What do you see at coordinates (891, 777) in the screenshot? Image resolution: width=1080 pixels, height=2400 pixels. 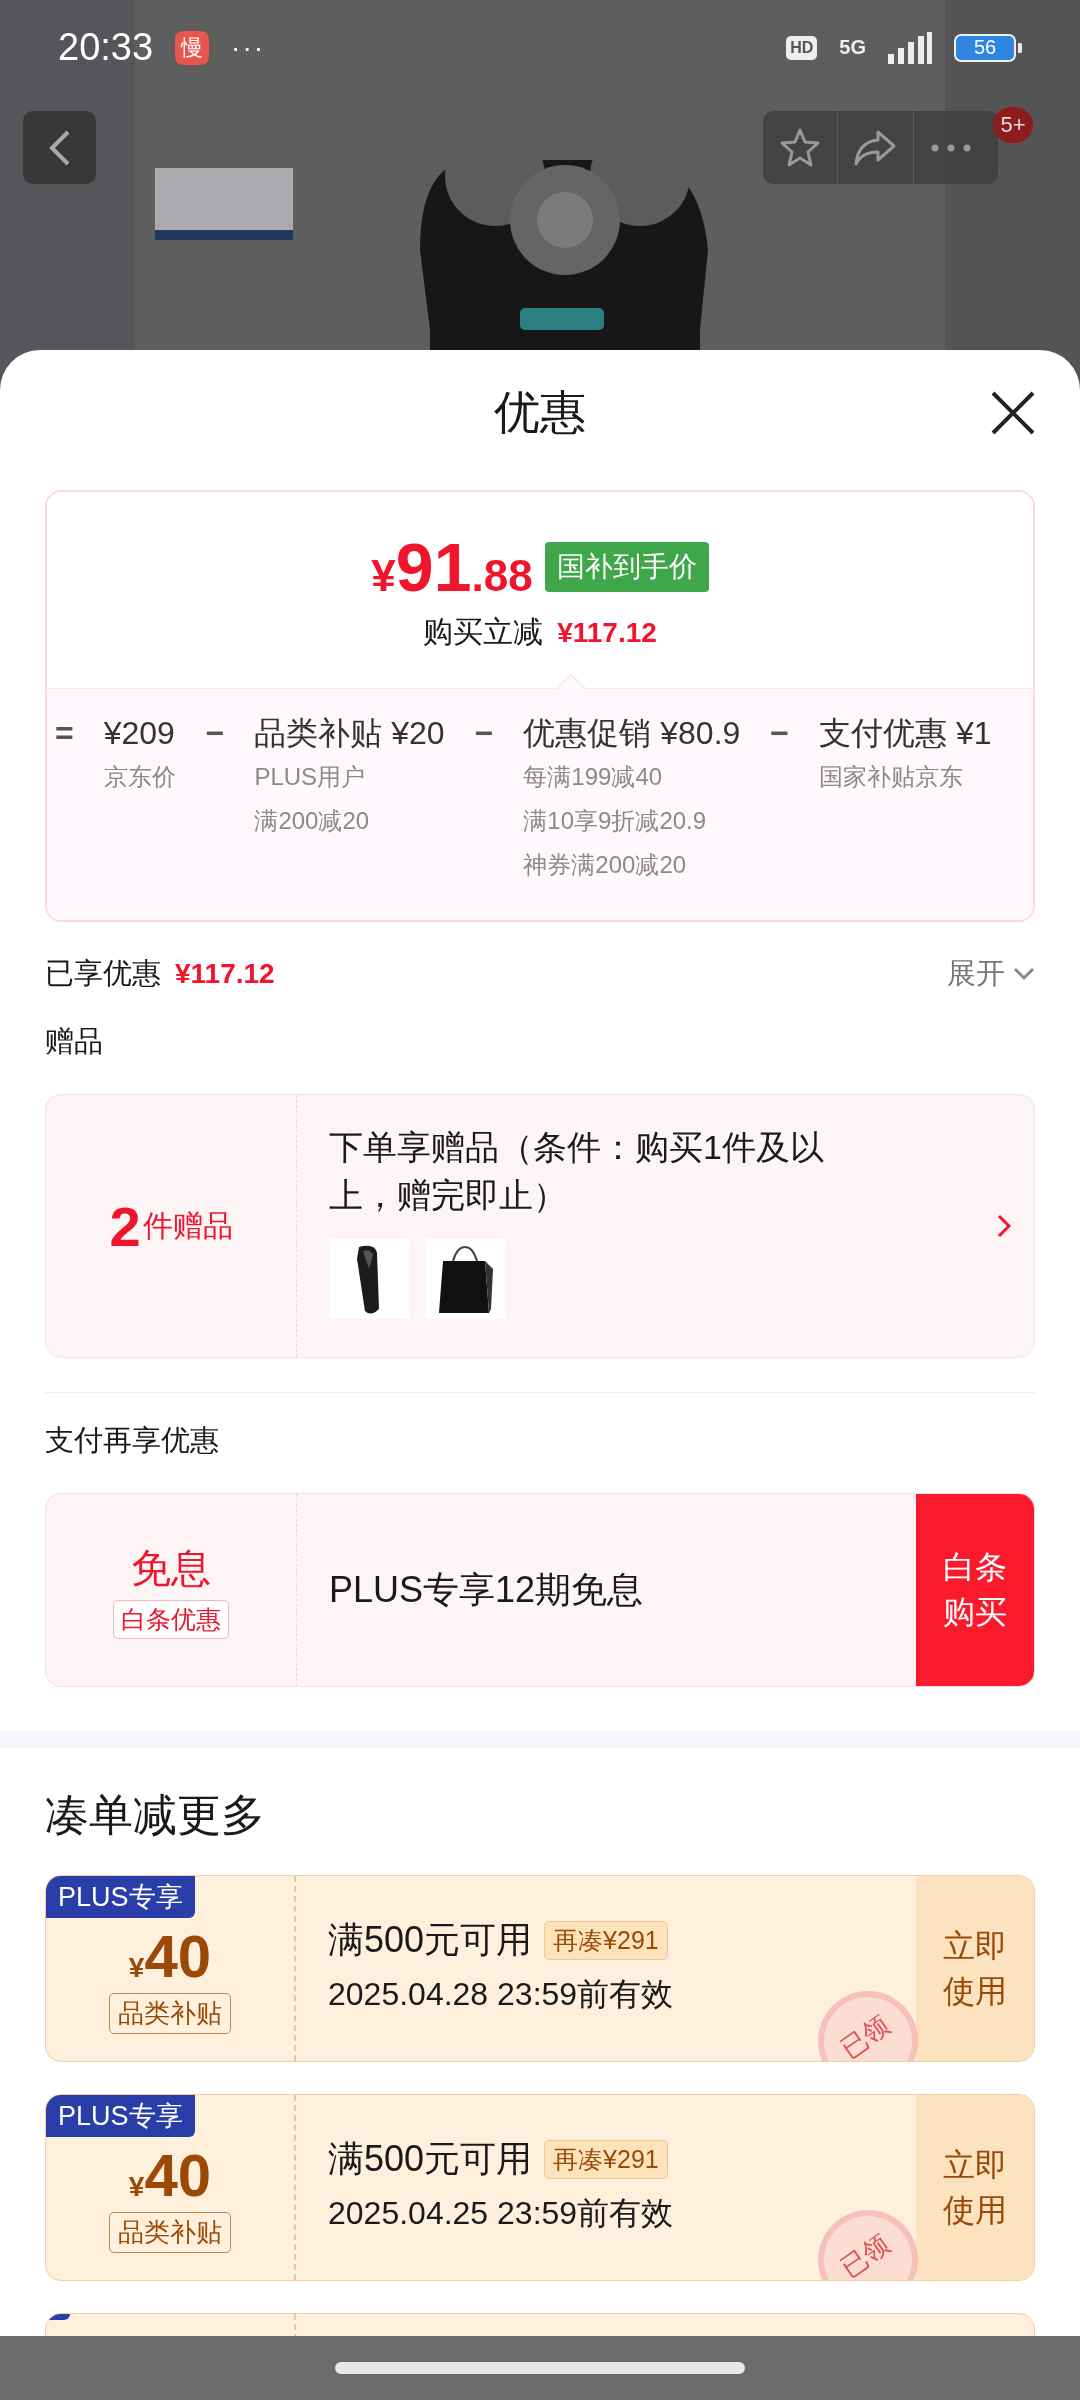 I see `component-note: 国家补贴京东` at bounding box center [891, 777].